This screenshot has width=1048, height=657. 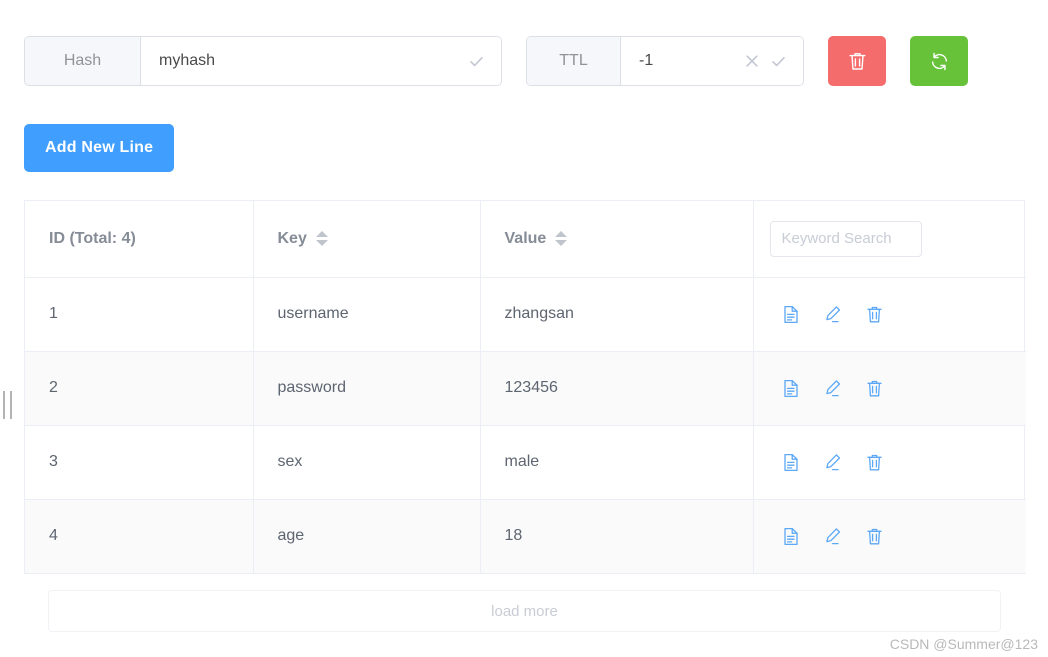 I want to click on ttl-input-group: TTL -1, so click(x=665, y=61).